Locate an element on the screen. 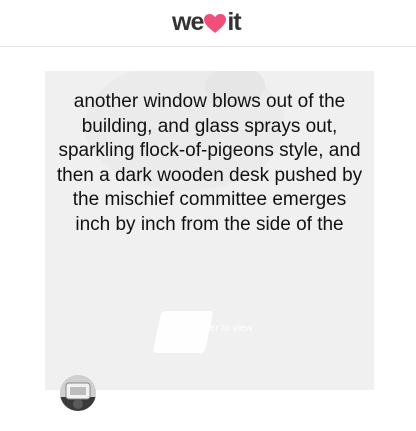 The height and width of the screenshot is (431, 416). weheartit-logo: we it is located at coordinates (207, 21).